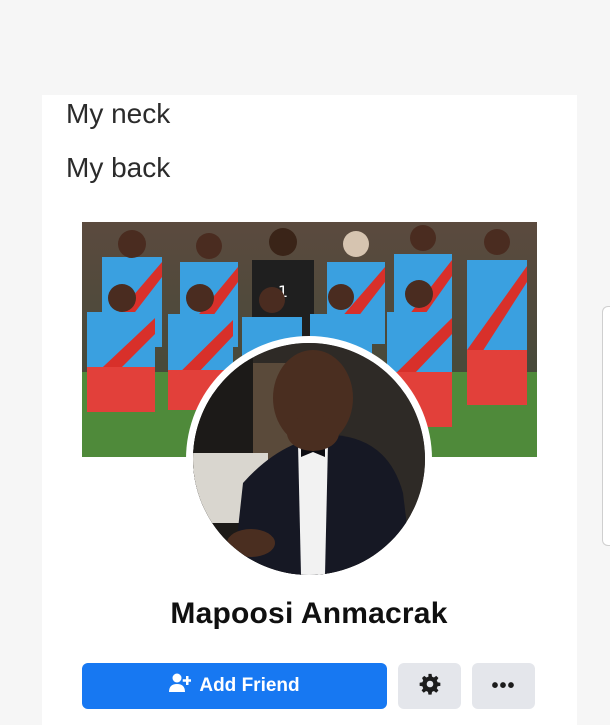 The height and width of the screenshot is (725, 610). I want to click on man-in-tuxedo-illustration, so click(309, 459).